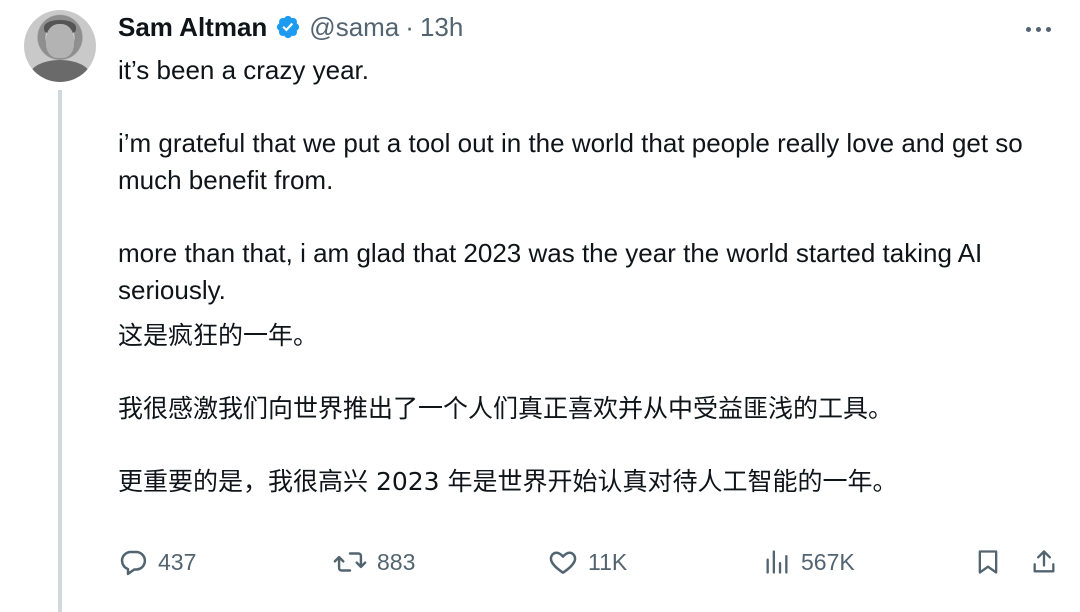  I want to click on verified-badge-icon, so click(288, 27).